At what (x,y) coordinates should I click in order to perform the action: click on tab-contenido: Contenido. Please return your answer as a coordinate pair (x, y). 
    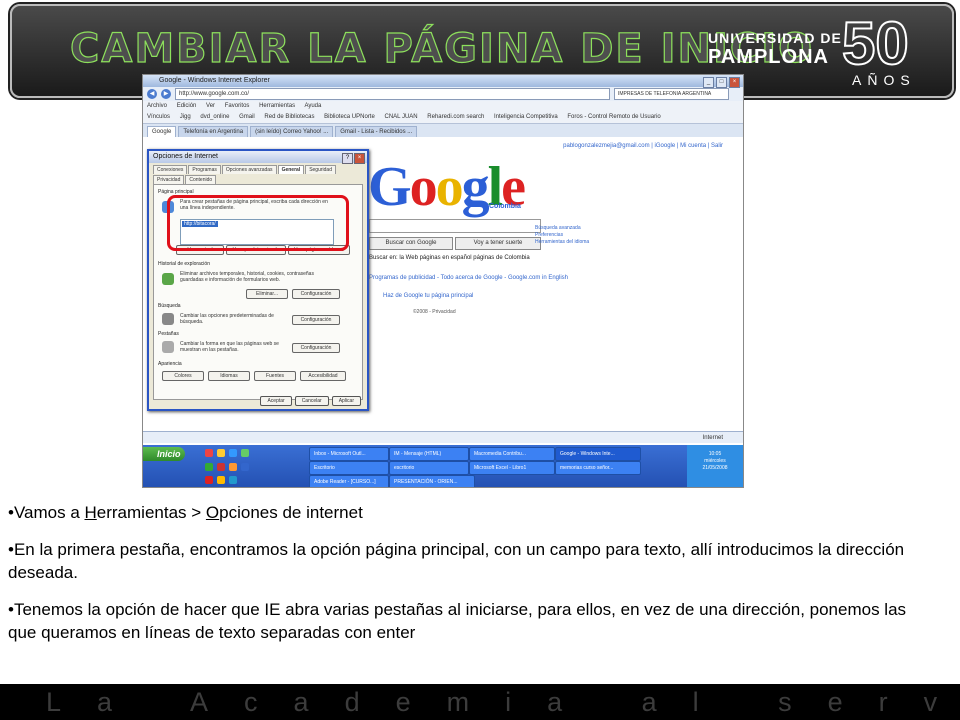
    Looking at the image, I should click on (201, 179).